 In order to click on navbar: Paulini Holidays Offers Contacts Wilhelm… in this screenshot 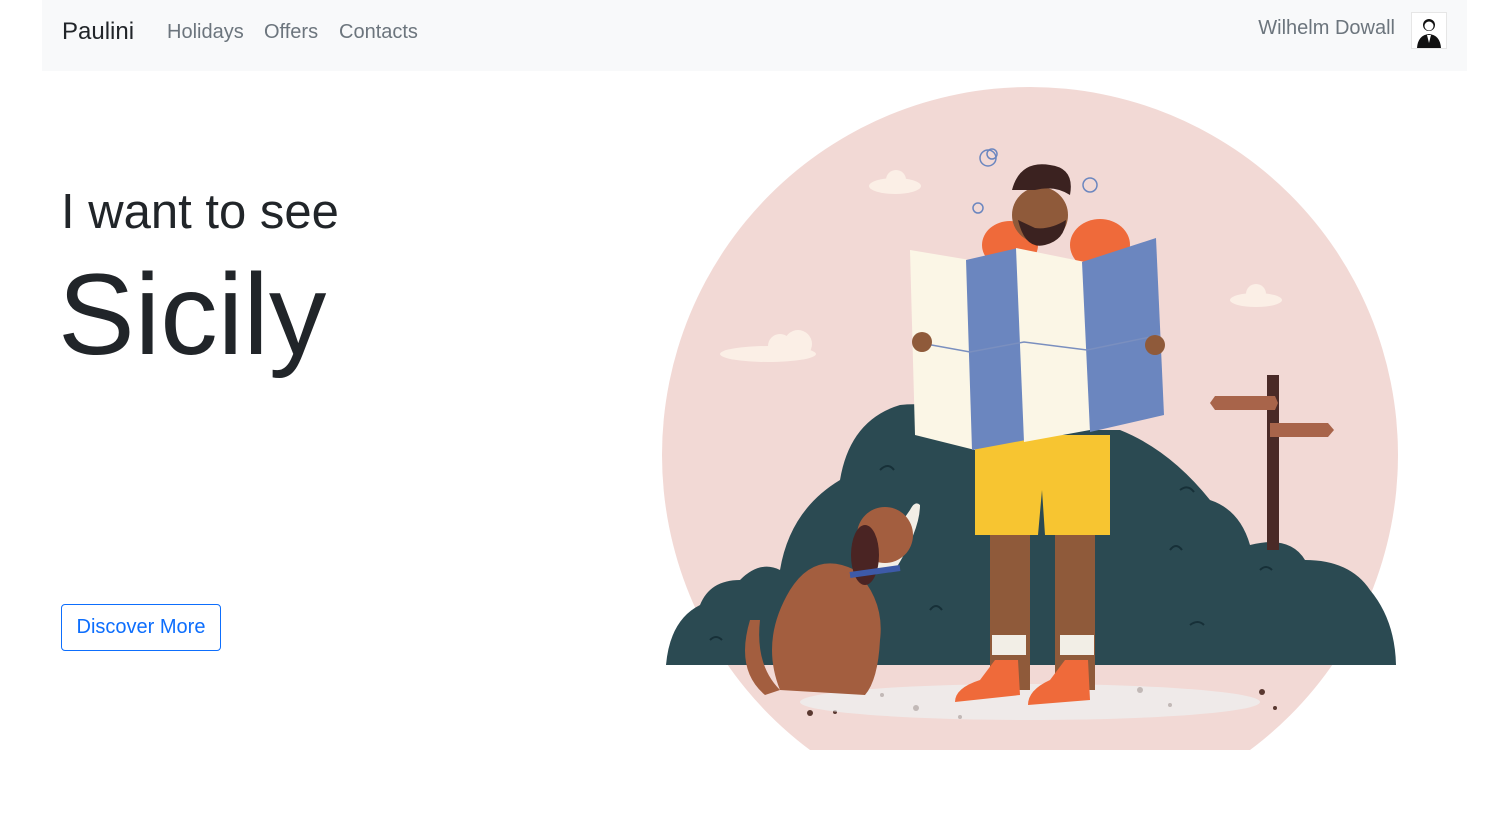, I will do `click(754, 35)`.